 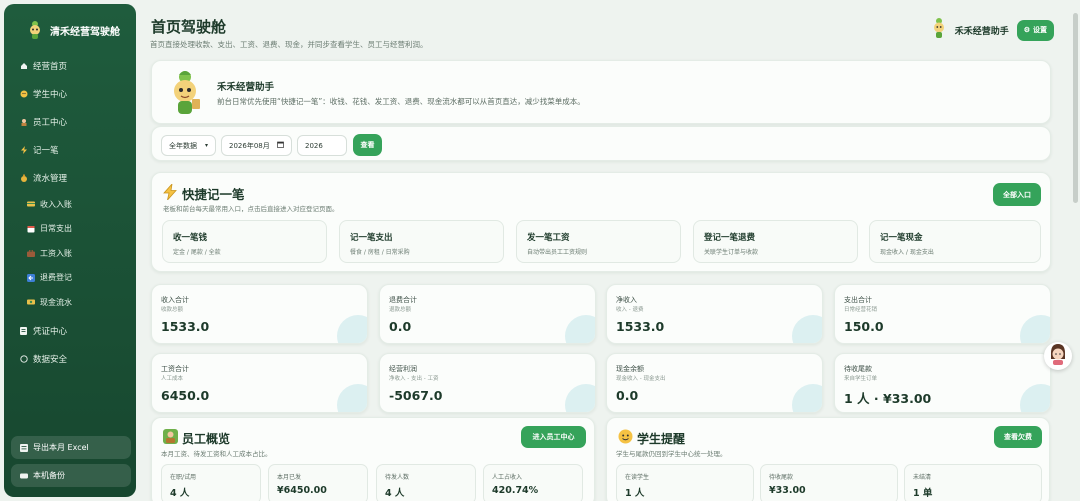 I want to click on page-scrollbar, so click(x=1075, y=250).